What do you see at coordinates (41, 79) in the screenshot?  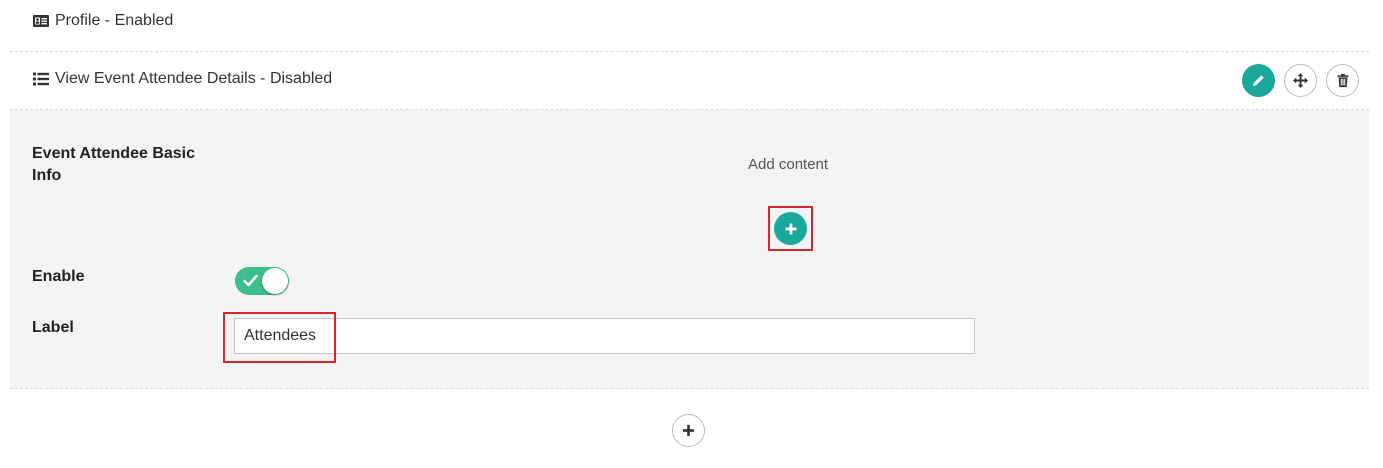 I see `list-icon` at bounding box center [41, 79].